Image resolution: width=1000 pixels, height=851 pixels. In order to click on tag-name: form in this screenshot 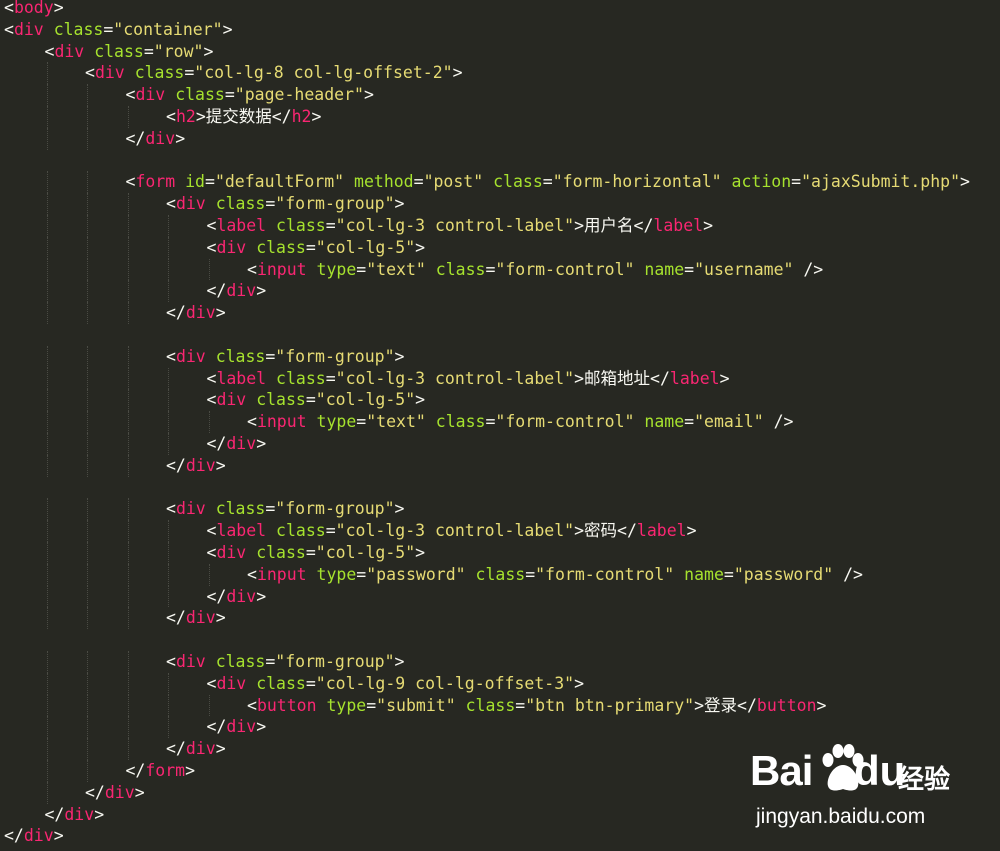, I will do `click(165, 770)`.